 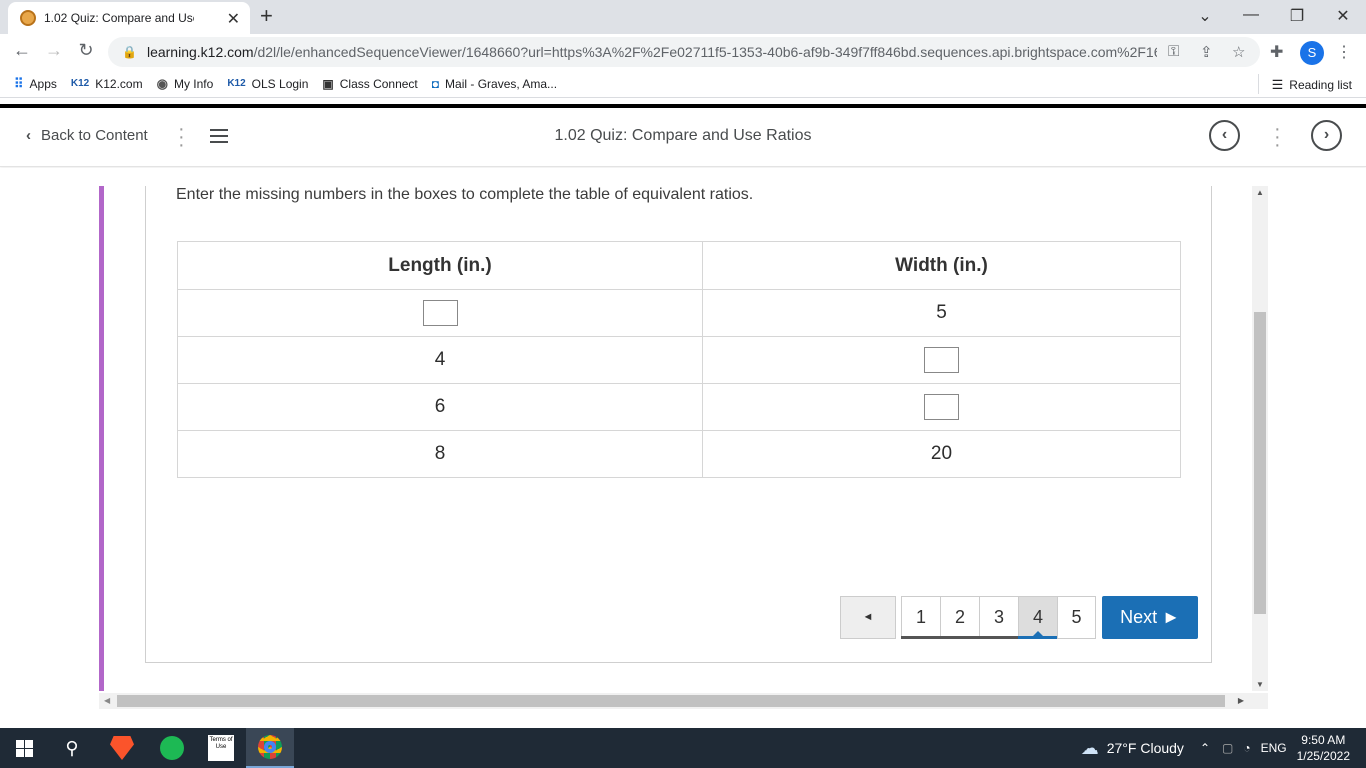 I want to click on tab-search-chevron-icon: ⌄, so click(x=1205, y=16).